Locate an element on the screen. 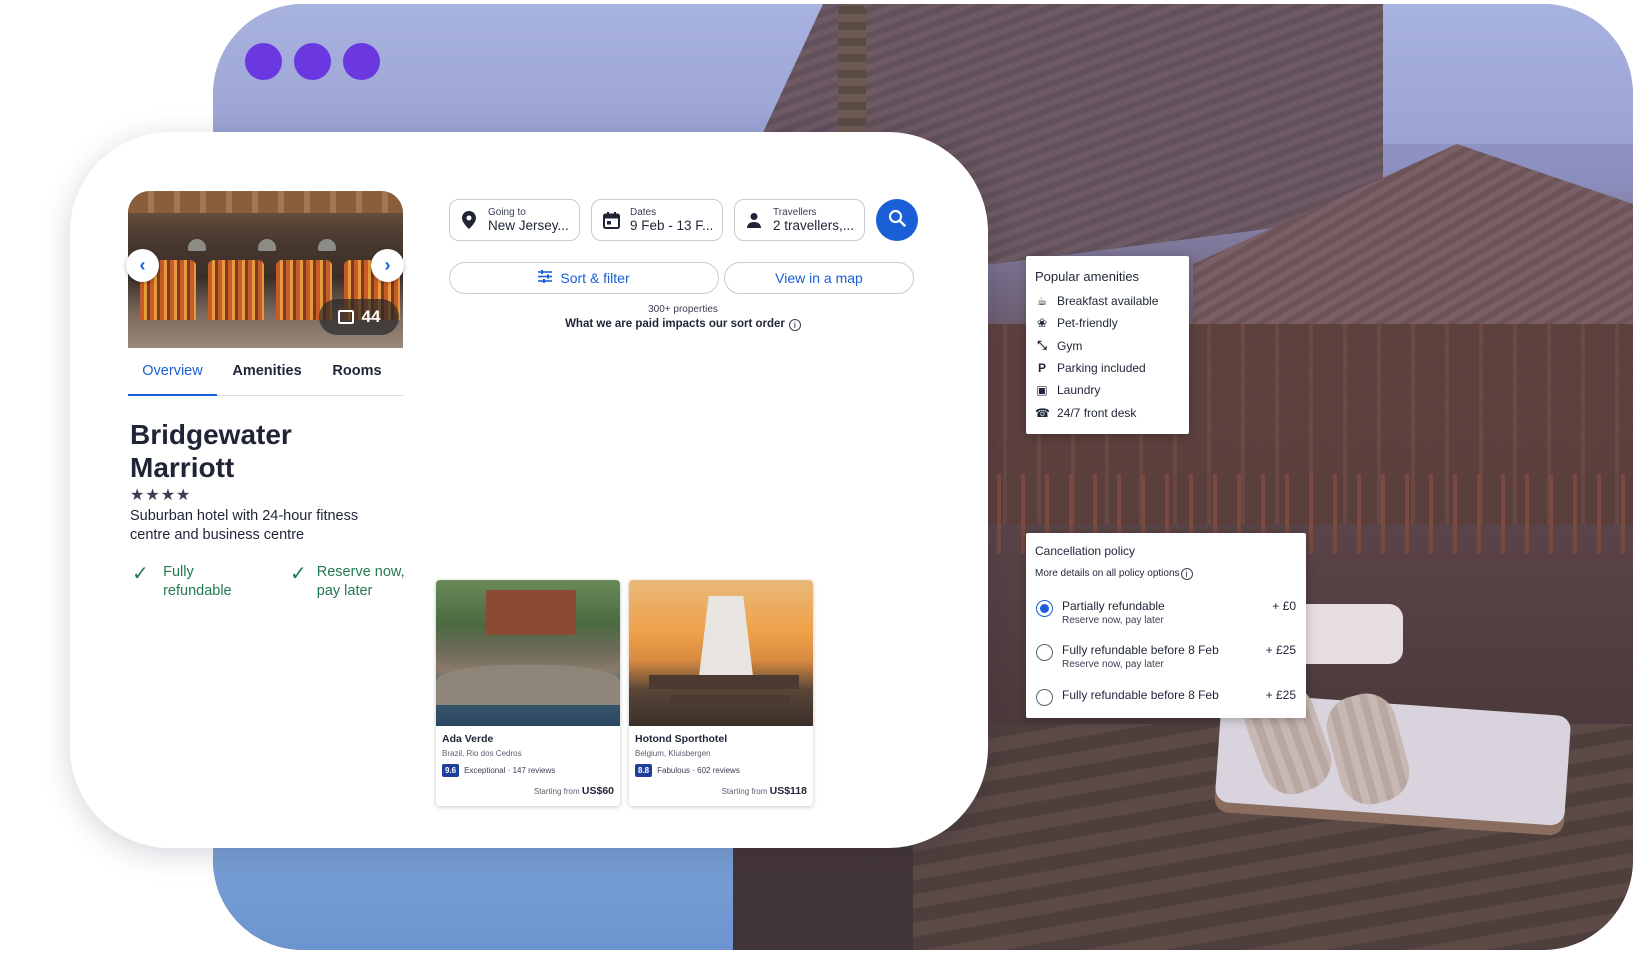 The image size is (1634, 954). property-name: Hotond Sporthotel is located at coordinates (681, 739).